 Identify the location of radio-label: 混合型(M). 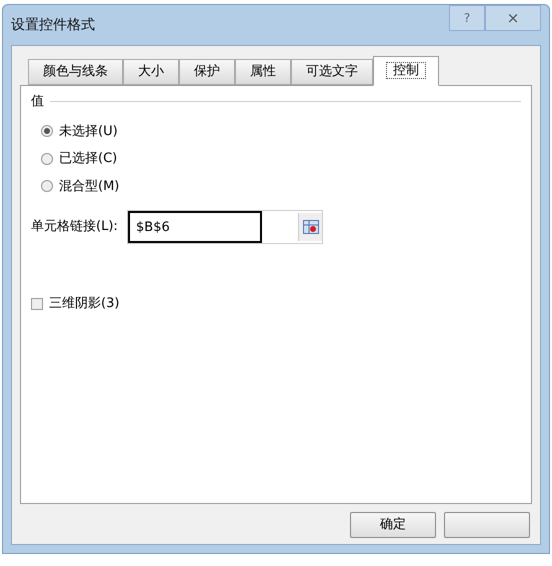
(89, 187).